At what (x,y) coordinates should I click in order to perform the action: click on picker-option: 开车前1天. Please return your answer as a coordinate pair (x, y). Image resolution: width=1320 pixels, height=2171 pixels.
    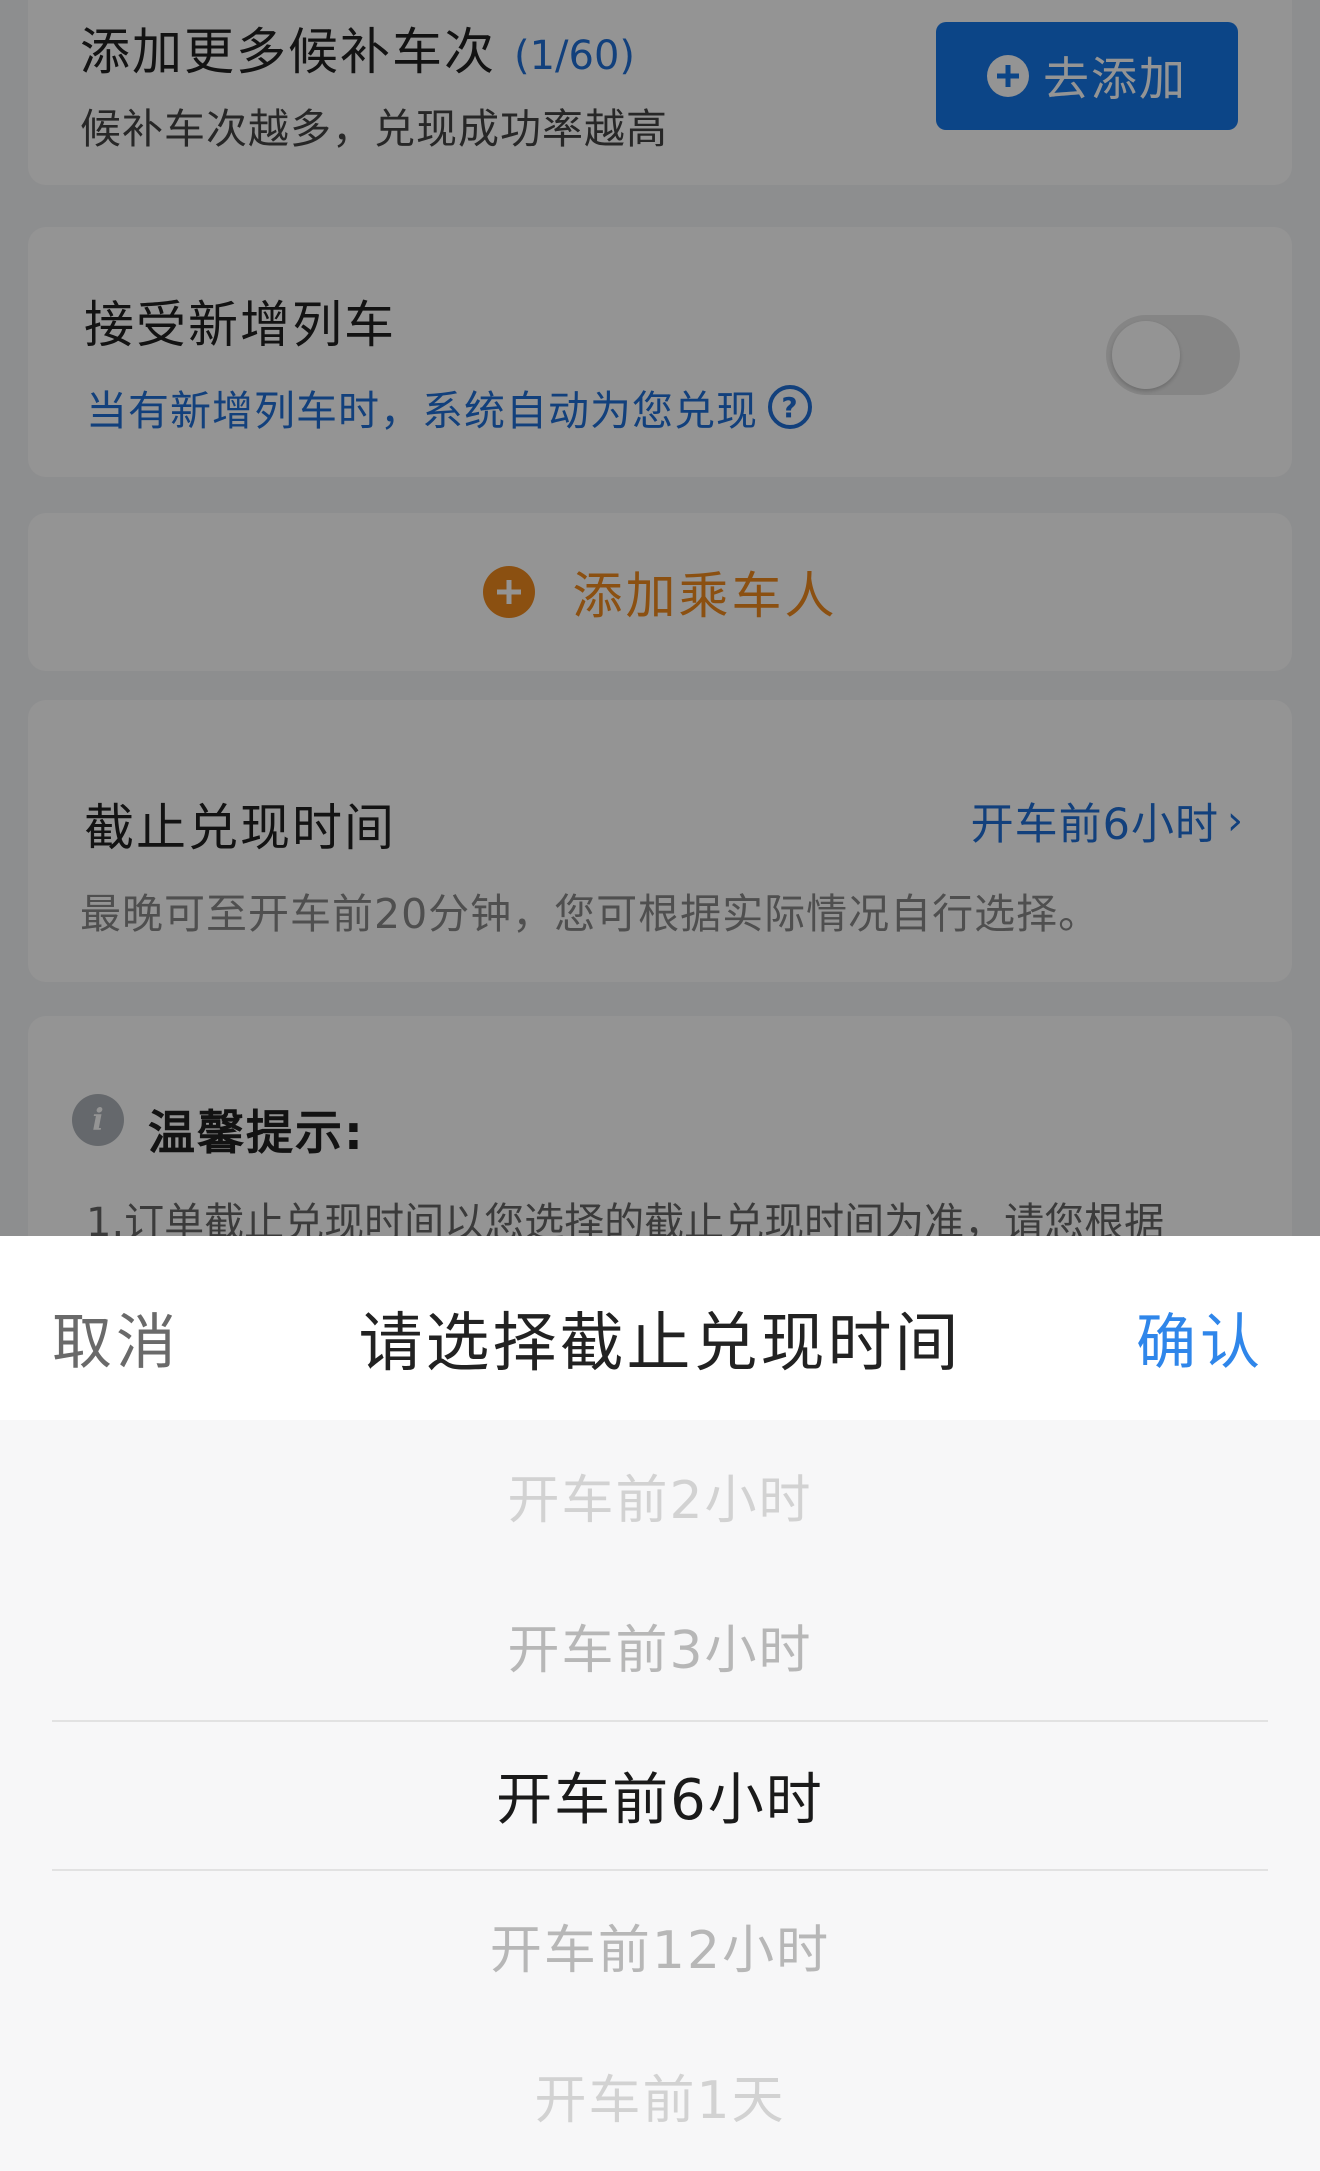
    Looking at the image, I should click on (660, 2095).